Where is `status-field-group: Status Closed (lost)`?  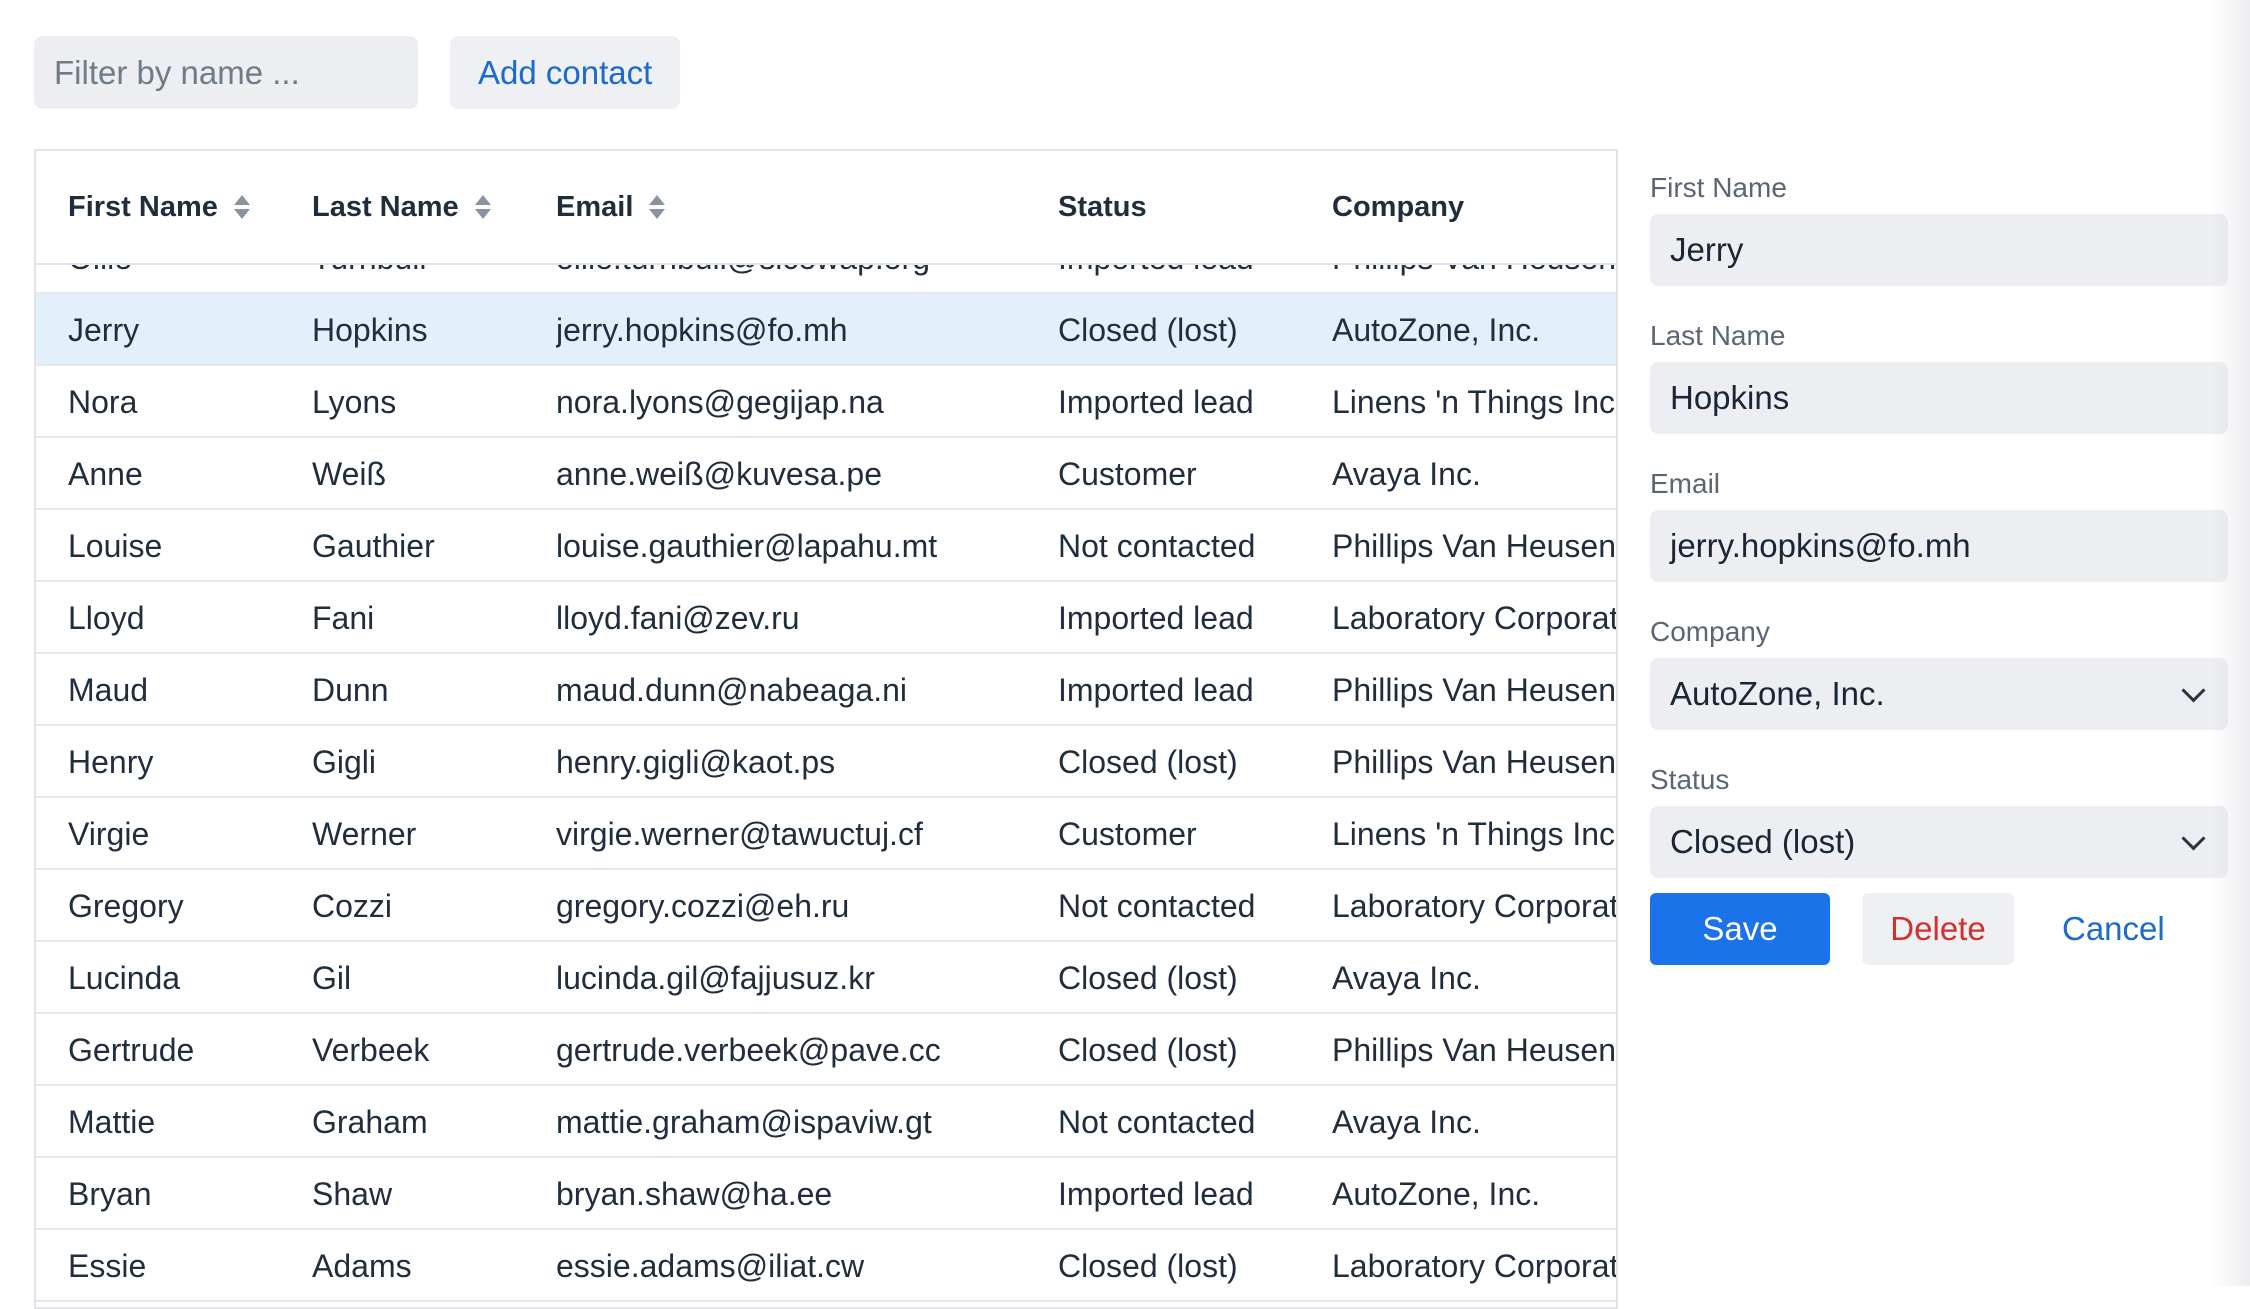
status-field-group: Status Closed (lost) is located at coordinates (1939, 820).